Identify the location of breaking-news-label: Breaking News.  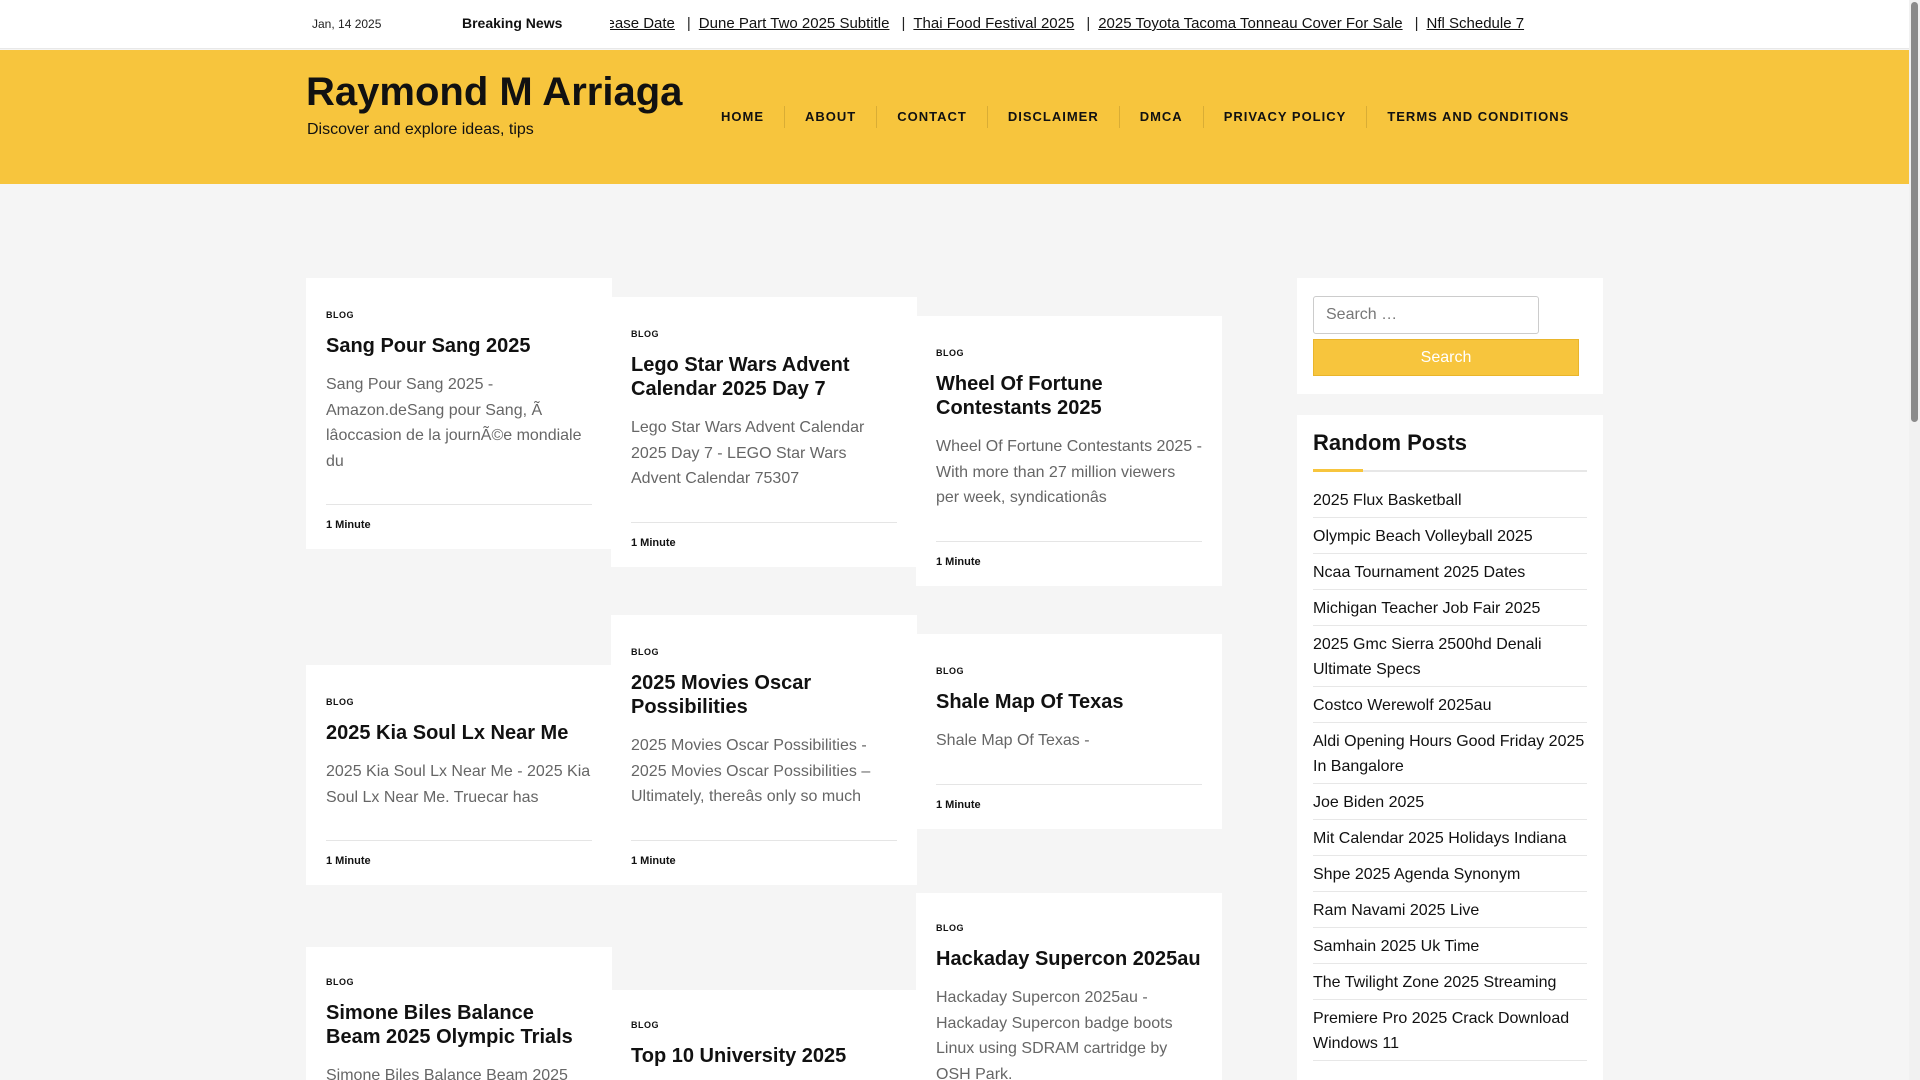
(512, 23).